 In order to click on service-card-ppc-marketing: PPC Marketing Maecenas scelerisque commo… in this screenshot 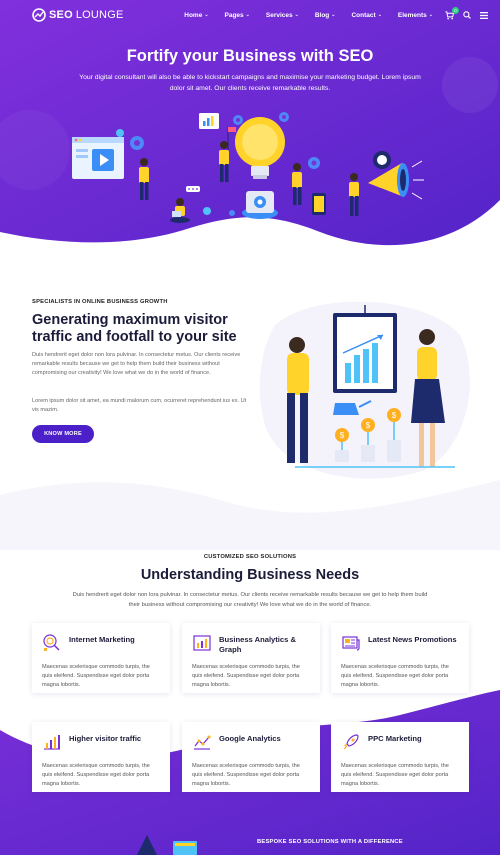, I will do `click(400, 757)`.